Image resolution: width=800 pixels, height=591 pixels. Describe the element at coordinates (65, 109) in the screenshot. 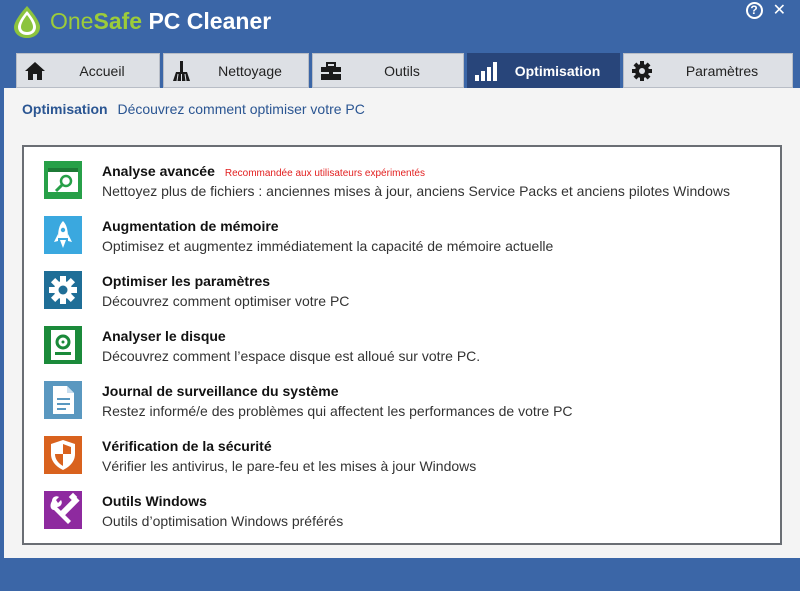

I see `breadcrumb-title: Optimisation` at that location.